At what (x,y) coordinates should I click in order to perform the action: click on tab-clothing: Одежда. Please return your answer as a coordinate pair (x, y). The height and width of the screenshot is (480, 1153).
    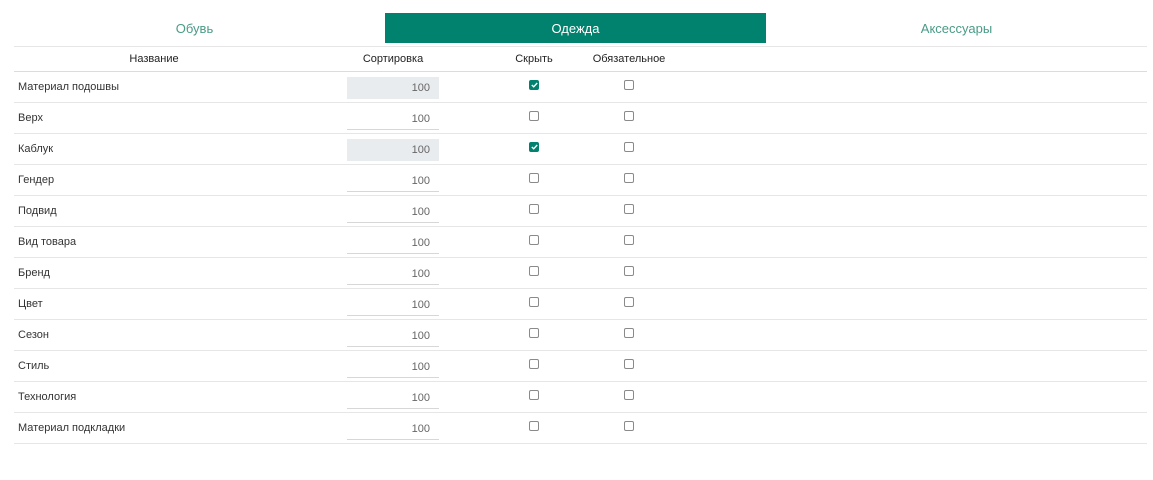
    Looking at the image, I should click on (575, 28).